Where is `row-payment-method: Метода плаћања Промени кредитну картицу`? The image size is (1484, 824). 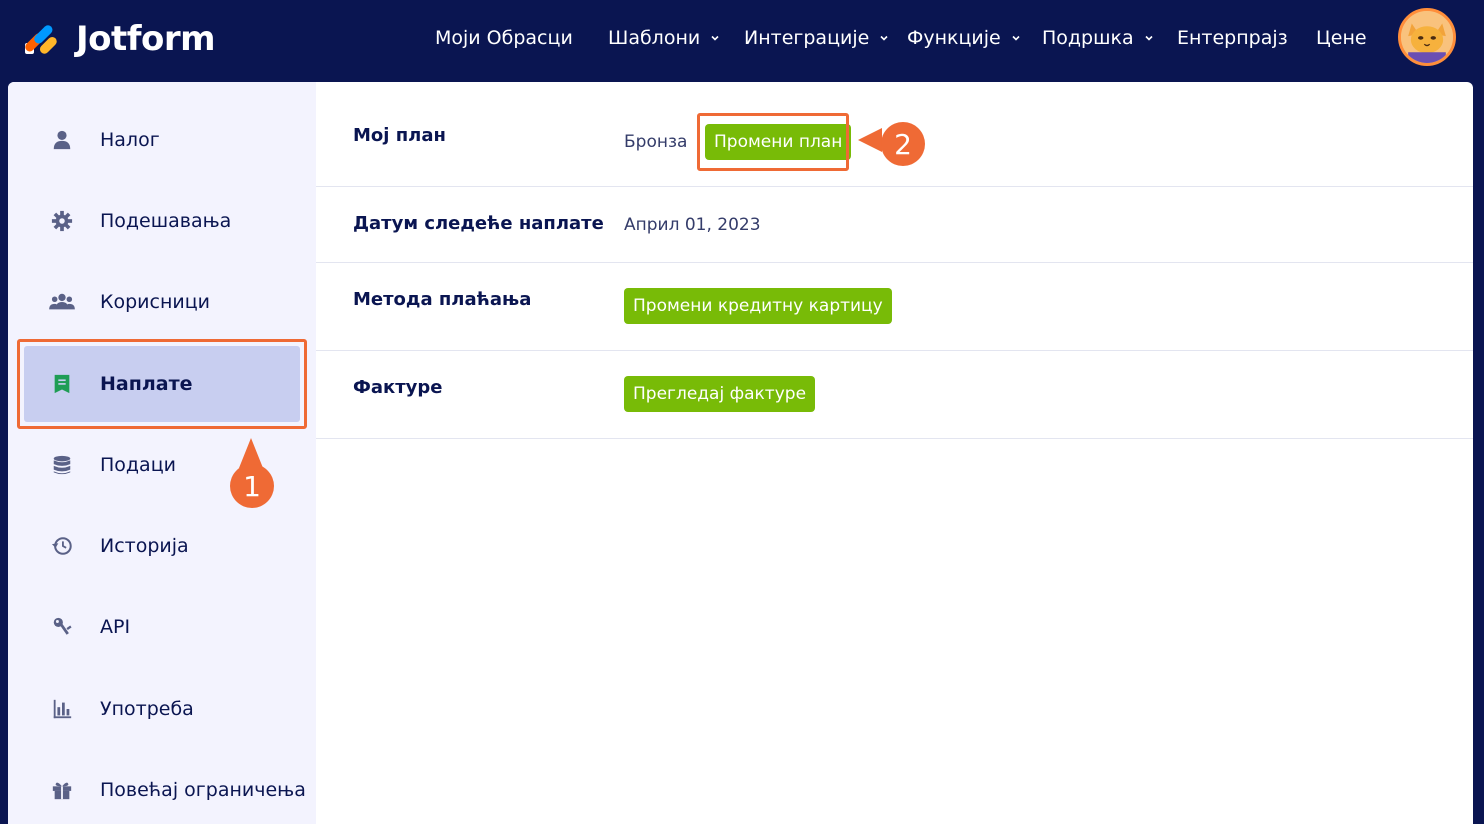
row-payment-method: Метода плаћања Промени кредитну картицу is located at coordinates (894, 307).